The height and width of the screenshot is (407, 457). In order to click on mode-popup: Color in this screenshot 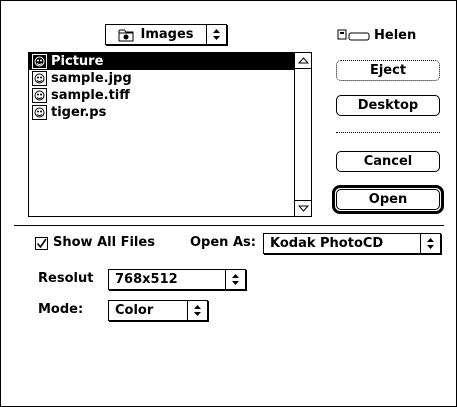, I will do `click(158, 310)`.